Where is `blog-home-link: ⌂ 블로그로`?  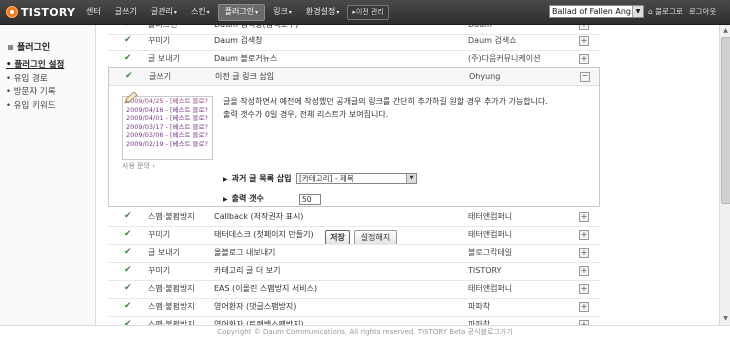 blog-home-link: ⌂ 블로그로 is located at coordinates (665, 11).